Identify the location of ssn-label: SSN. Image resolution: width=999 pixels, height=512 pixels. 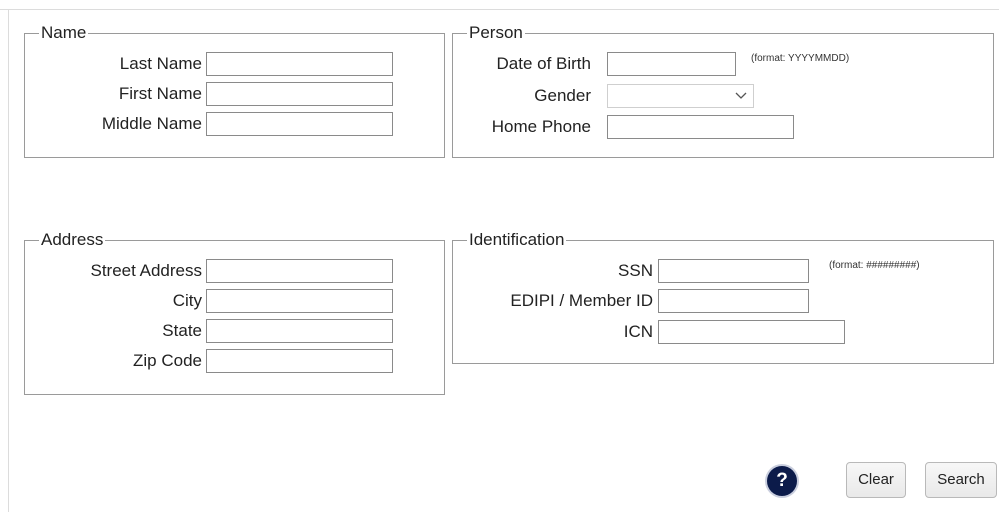
(635, 270).